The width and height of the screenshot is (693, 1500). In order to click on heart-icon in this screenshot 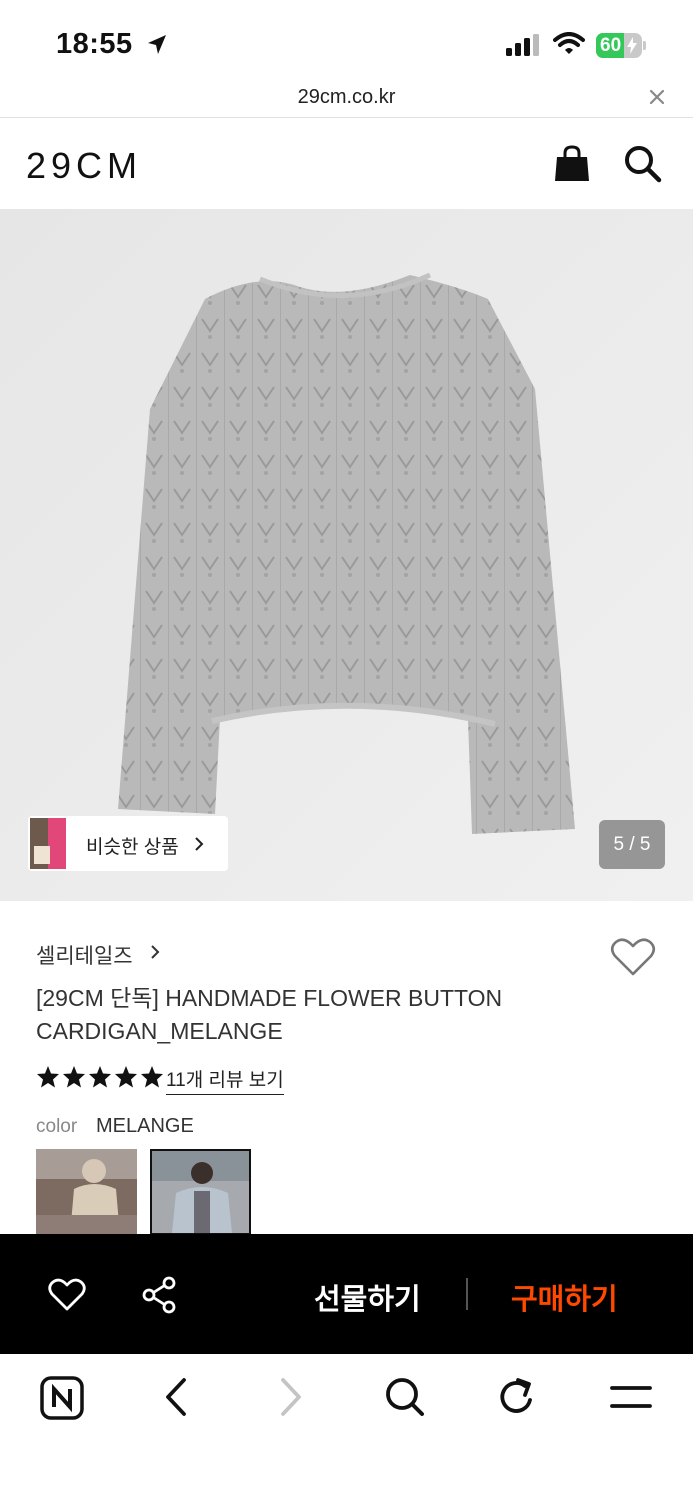, I will do `click(67, 1297)`.